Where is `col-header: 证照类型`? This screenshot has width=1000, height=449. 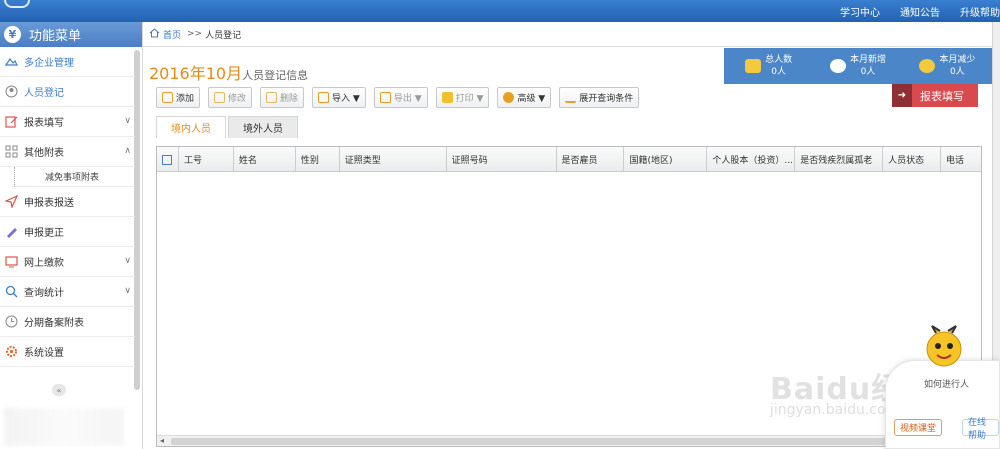
col-header: 证照类型 is located at coordinates (393, 159).